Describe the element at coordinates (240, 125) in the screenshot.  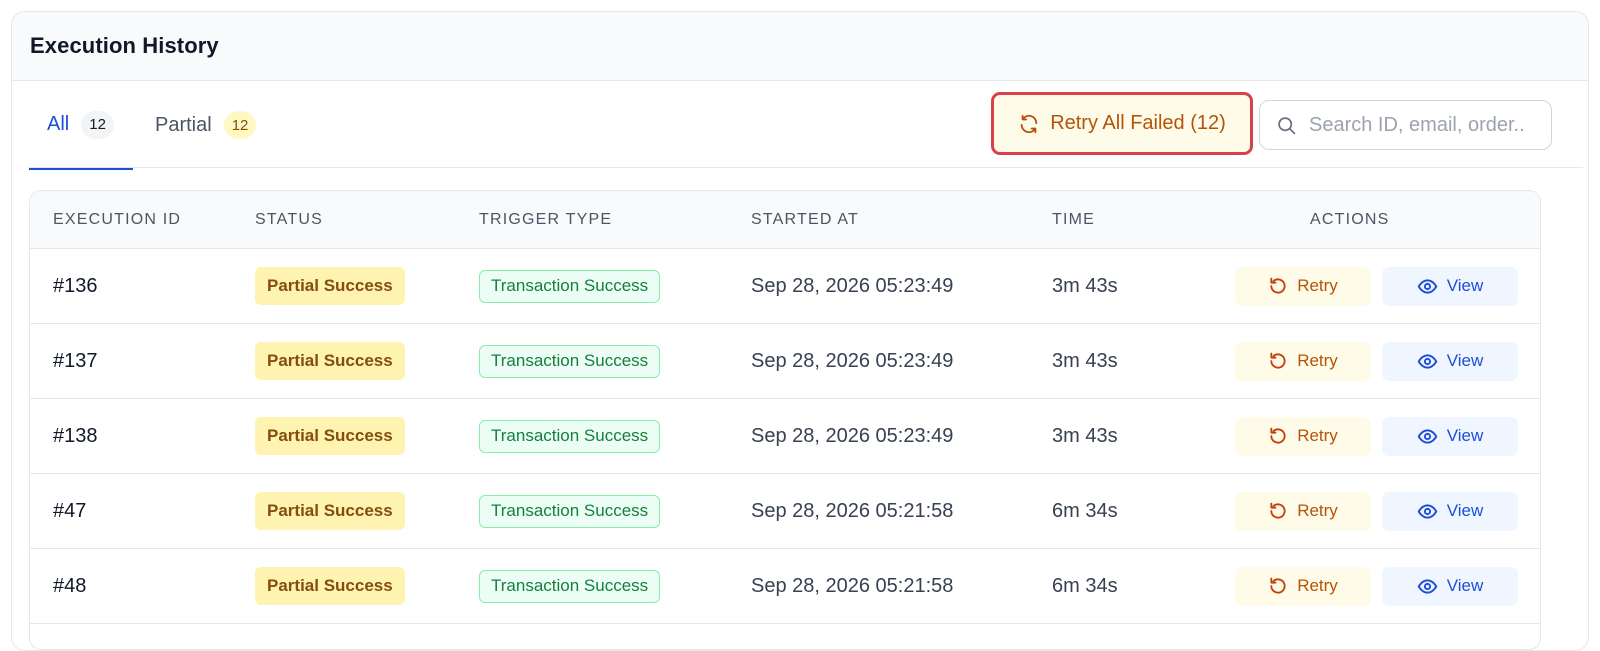
I see `tab-partial-count-badge: 12` at that location.